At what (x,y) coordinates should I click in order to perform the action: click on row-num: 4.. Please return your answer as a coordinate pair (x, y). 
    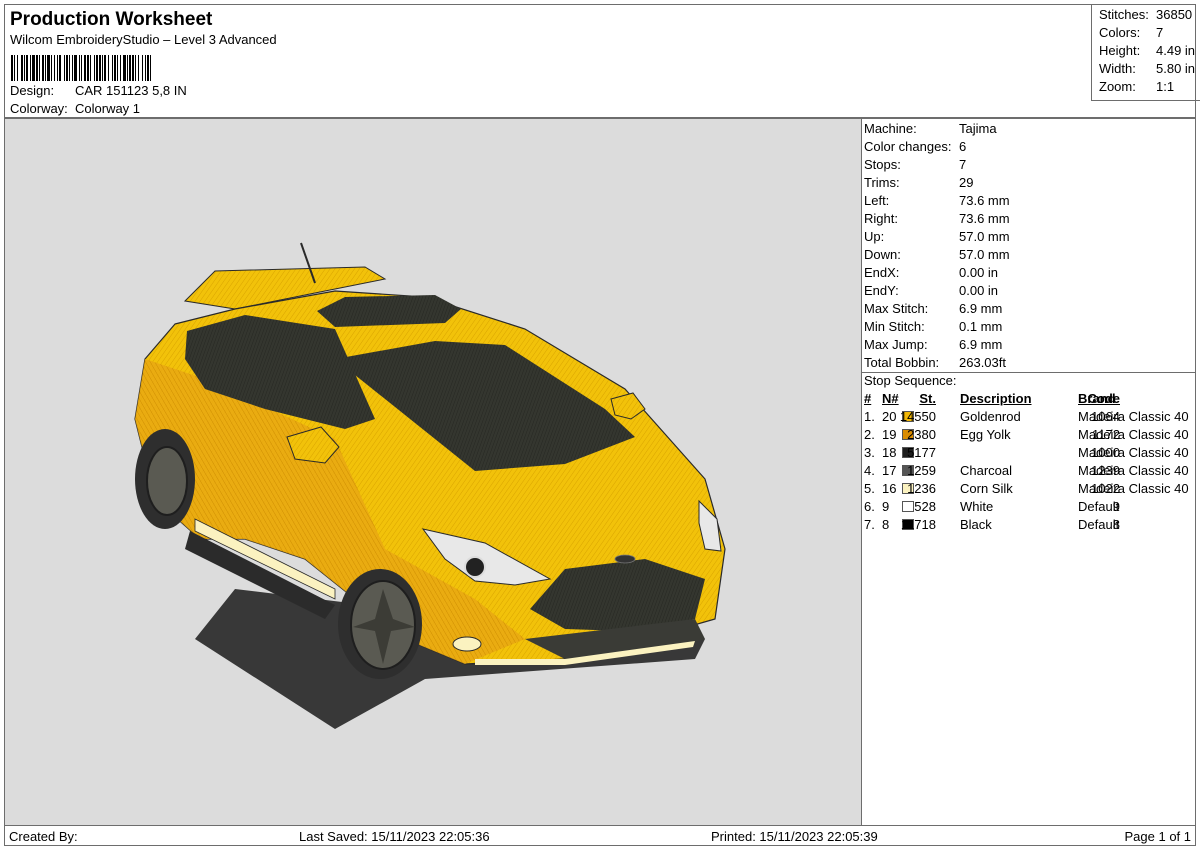
    Looking at the image, I should click on (869, 470).